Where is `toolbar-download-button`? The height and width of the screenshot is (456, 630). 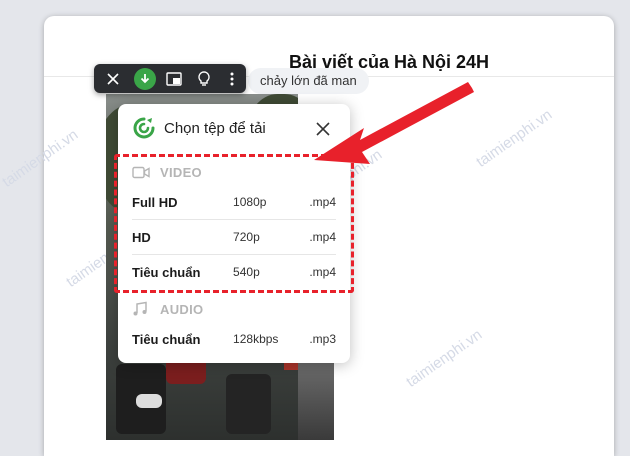
toolbar-download-button is located at coordinates (145, 78).